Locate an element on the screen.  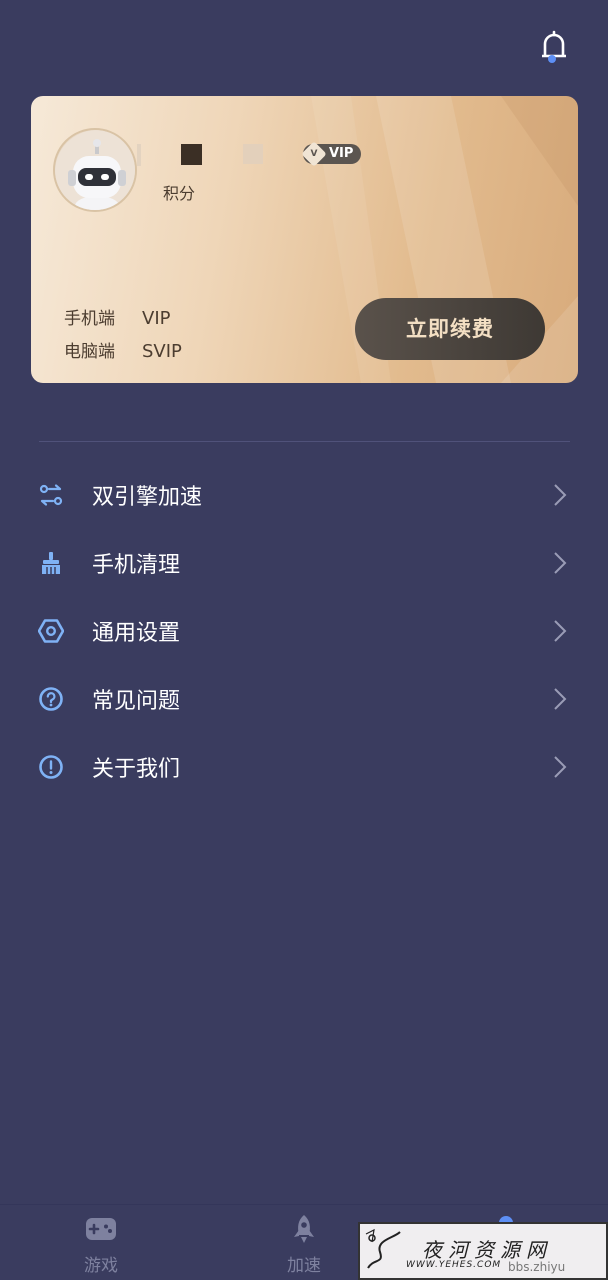
broom-icon is located at coordinates (51, 563).